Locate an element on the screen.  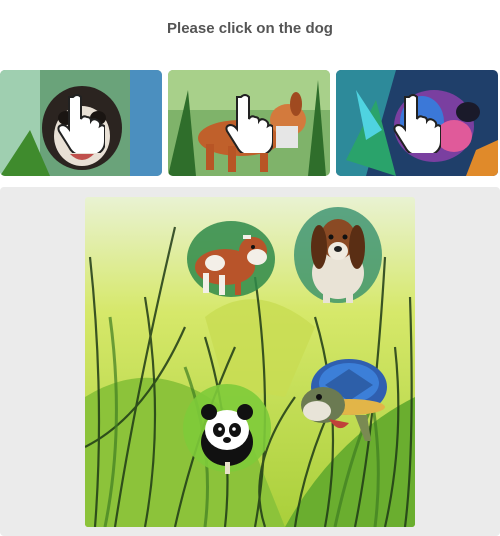
example-thumbnail-colorful-dog is located at coordinates (417, 123).